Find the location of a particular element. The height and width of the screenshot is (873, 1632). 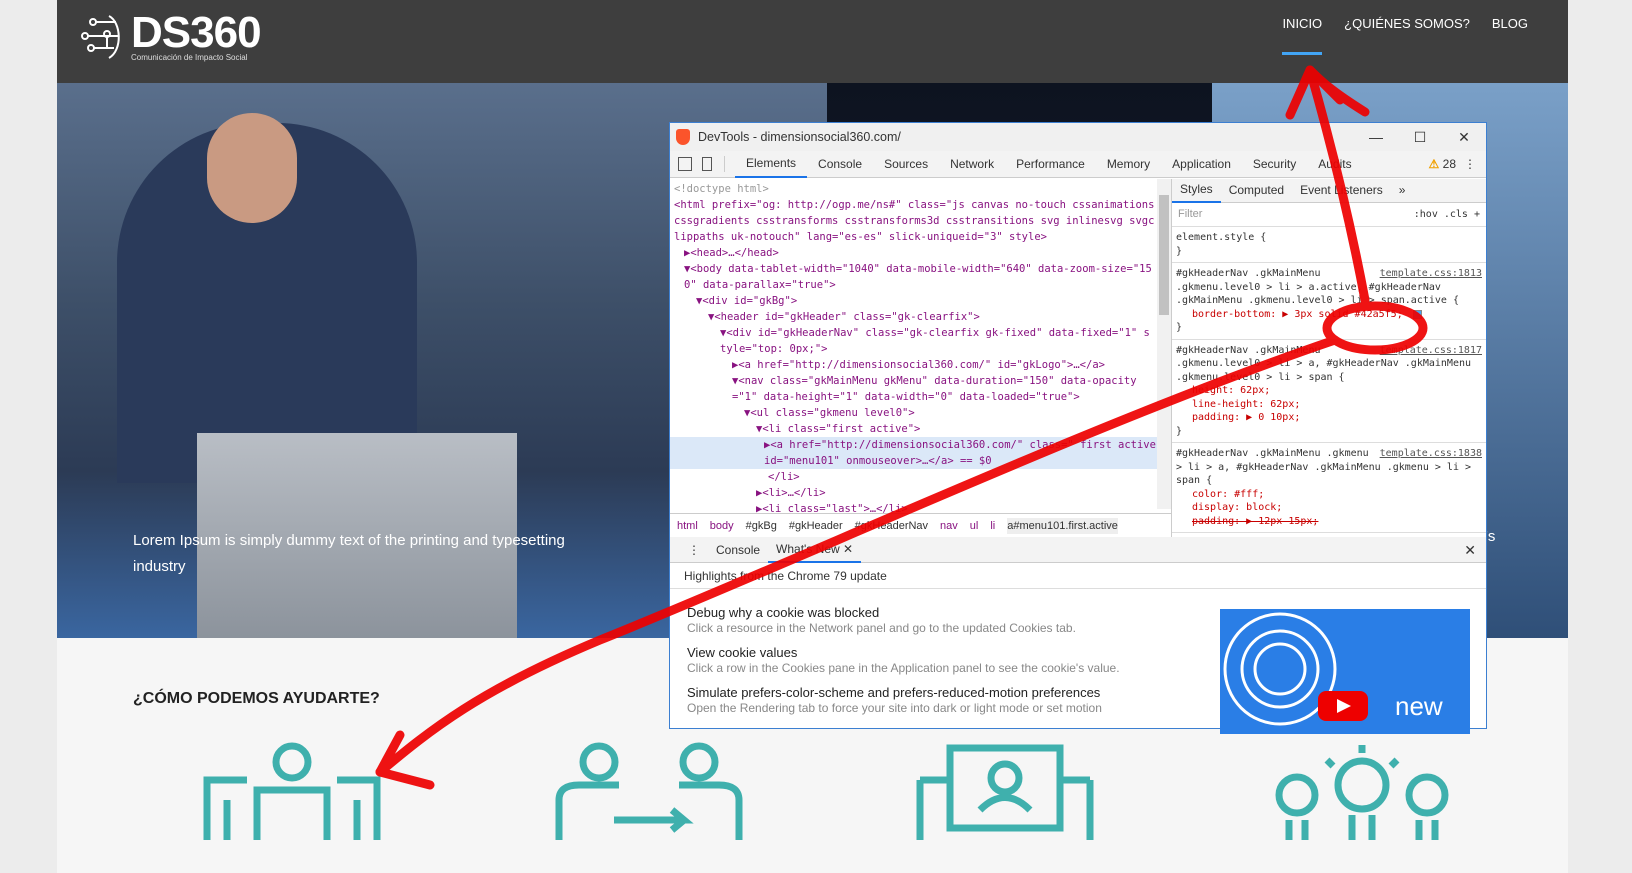

main-nav: INICIO ¿QUIÉNES SOMOS? BLOG is located at coordinates (1405, 27).